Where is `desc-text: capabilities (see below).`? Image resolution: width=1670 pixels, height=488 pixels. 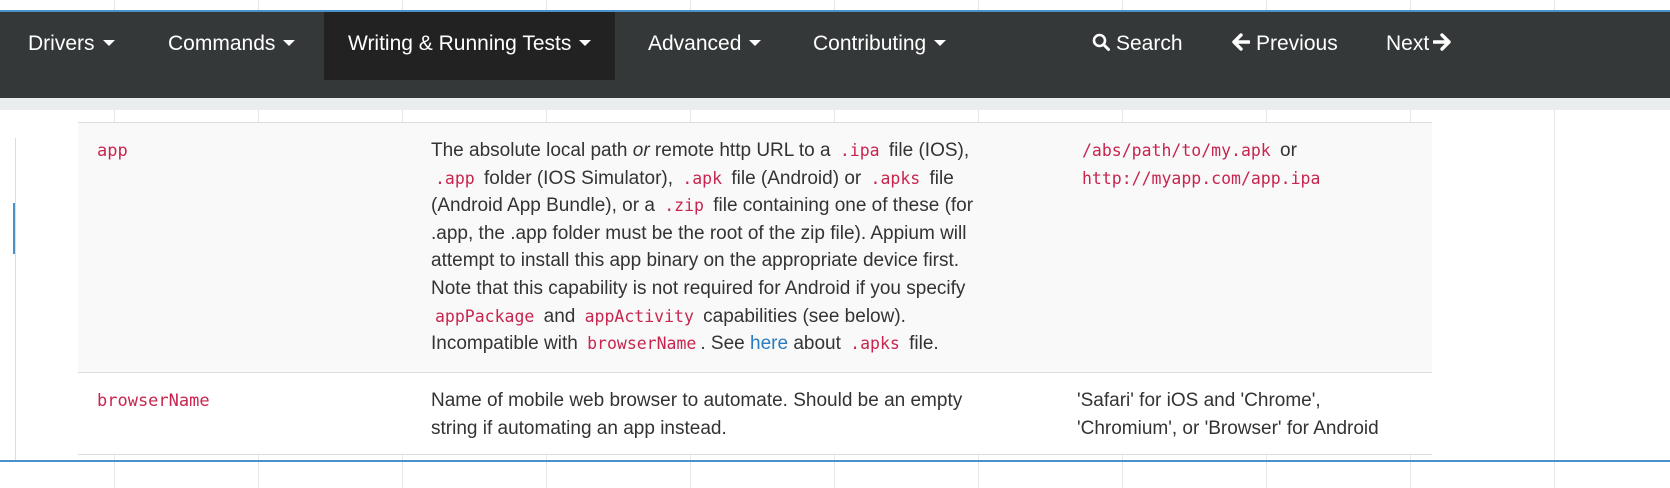
desc-text: capabilities (see below). is located at coordinates (801, 316).